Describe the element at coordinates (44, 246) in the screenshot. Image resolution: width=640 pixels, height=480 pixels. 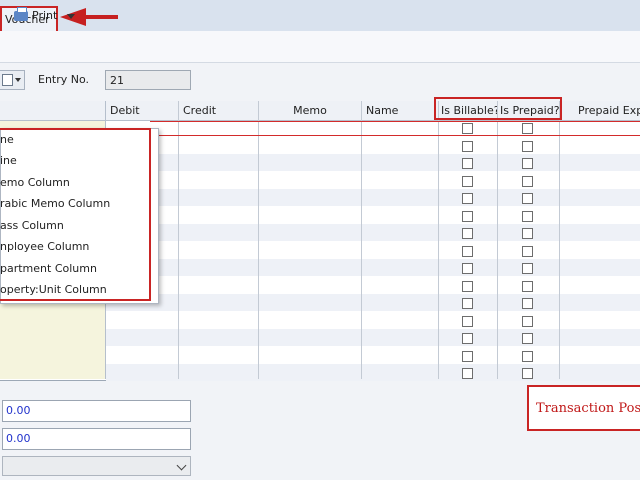
I see `menu-item-employee-column: nployee Column` at that location.